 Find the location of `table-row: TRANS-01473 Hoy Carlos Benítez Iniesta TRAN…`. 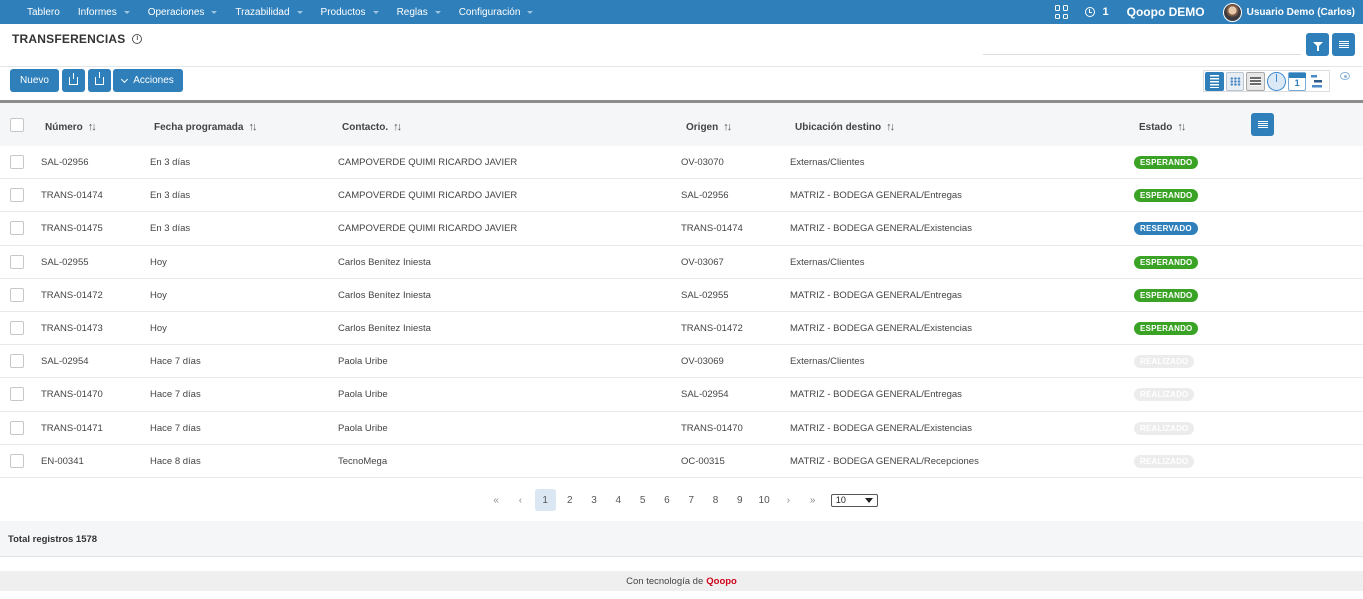

table-row: TRANS-01473 Hoy Carlos Benítez Iniesta TRAN… is located at coordinates (681, 329).